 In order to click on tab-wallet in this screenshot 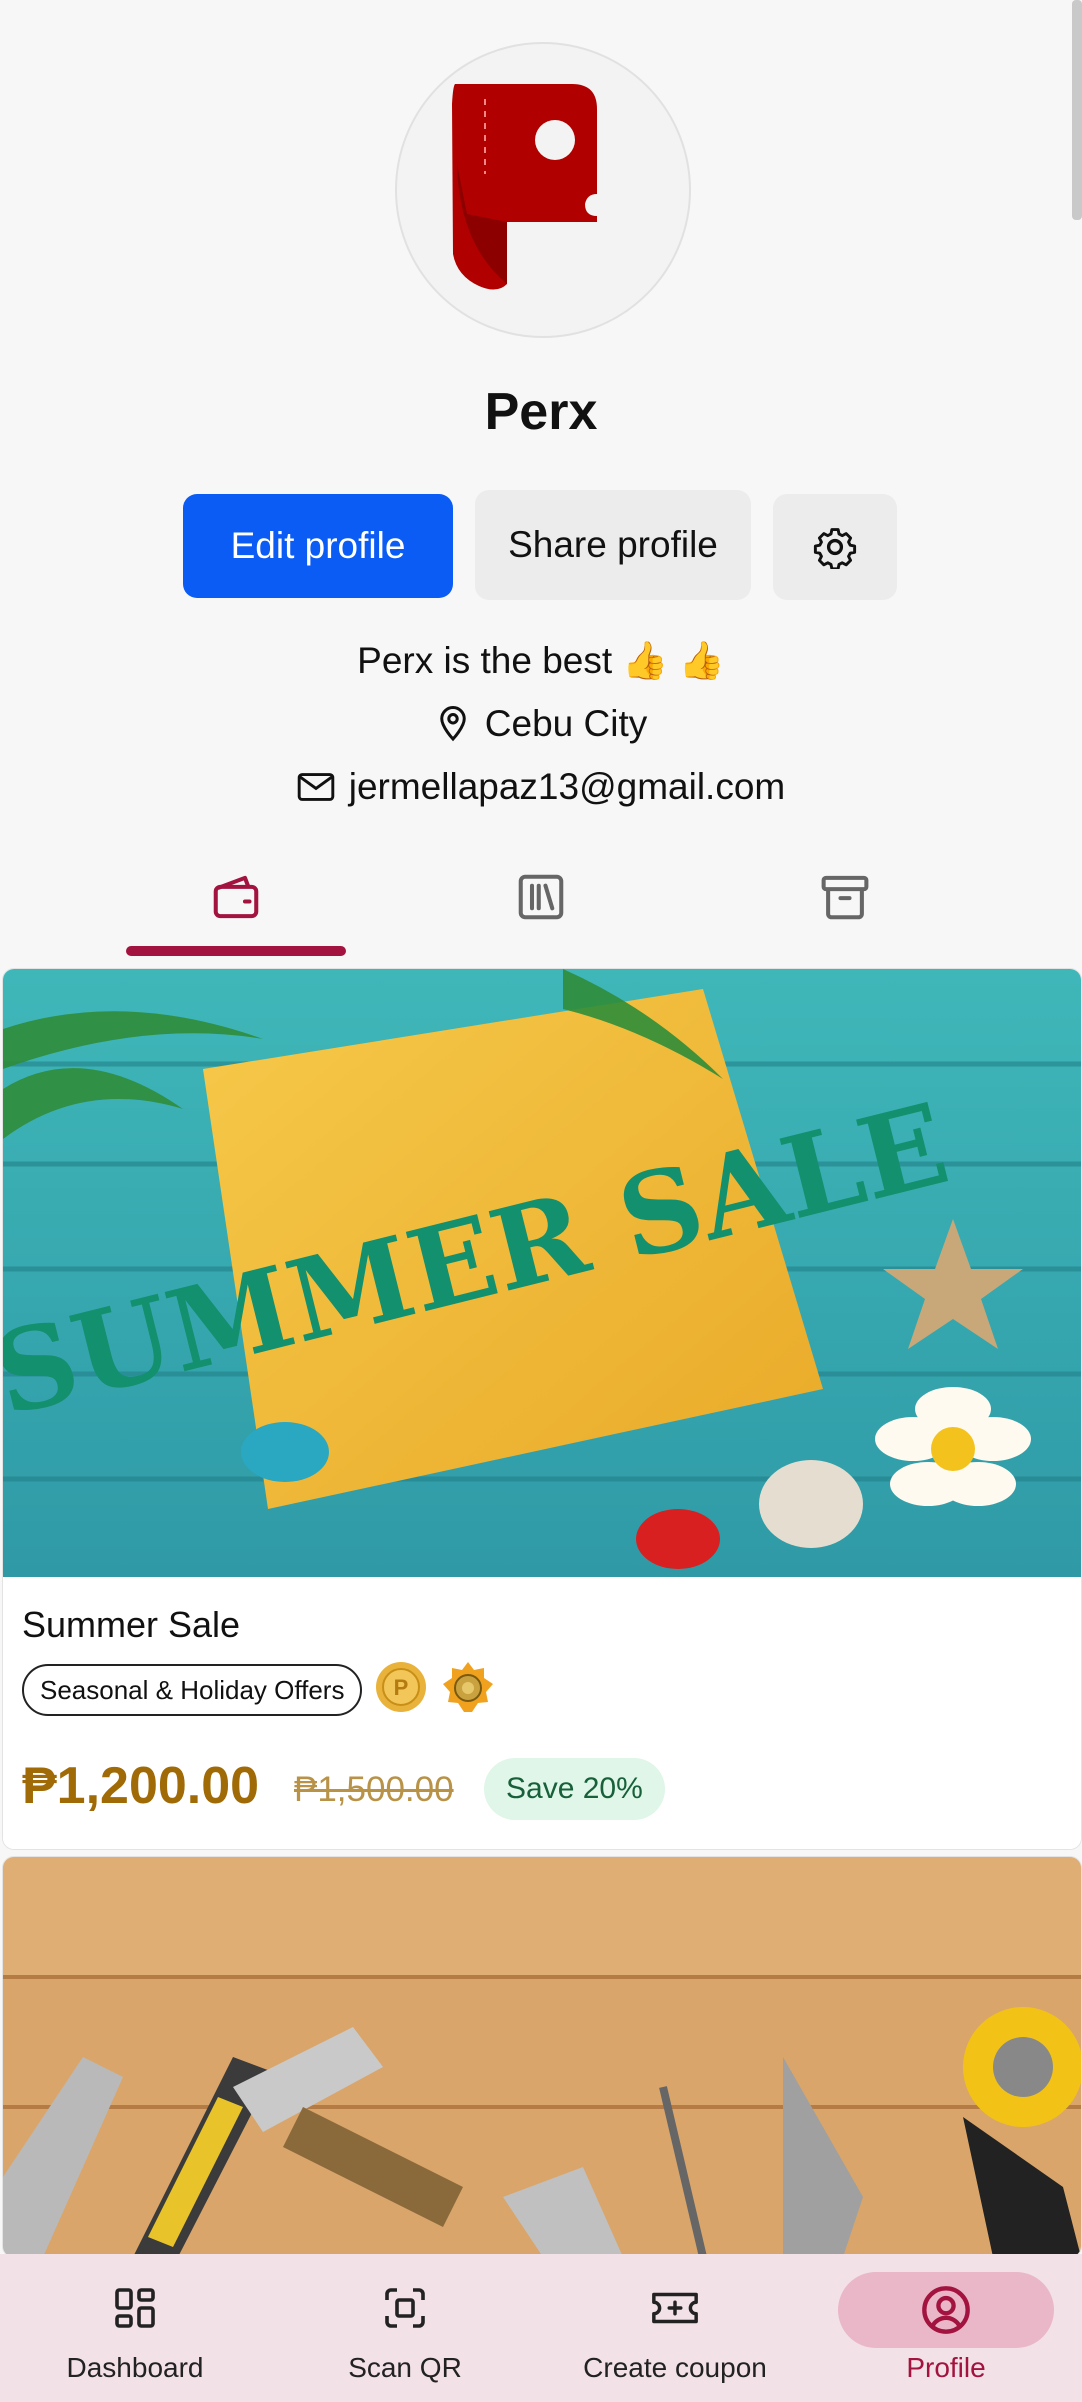, I will do `click(236, 905)`.